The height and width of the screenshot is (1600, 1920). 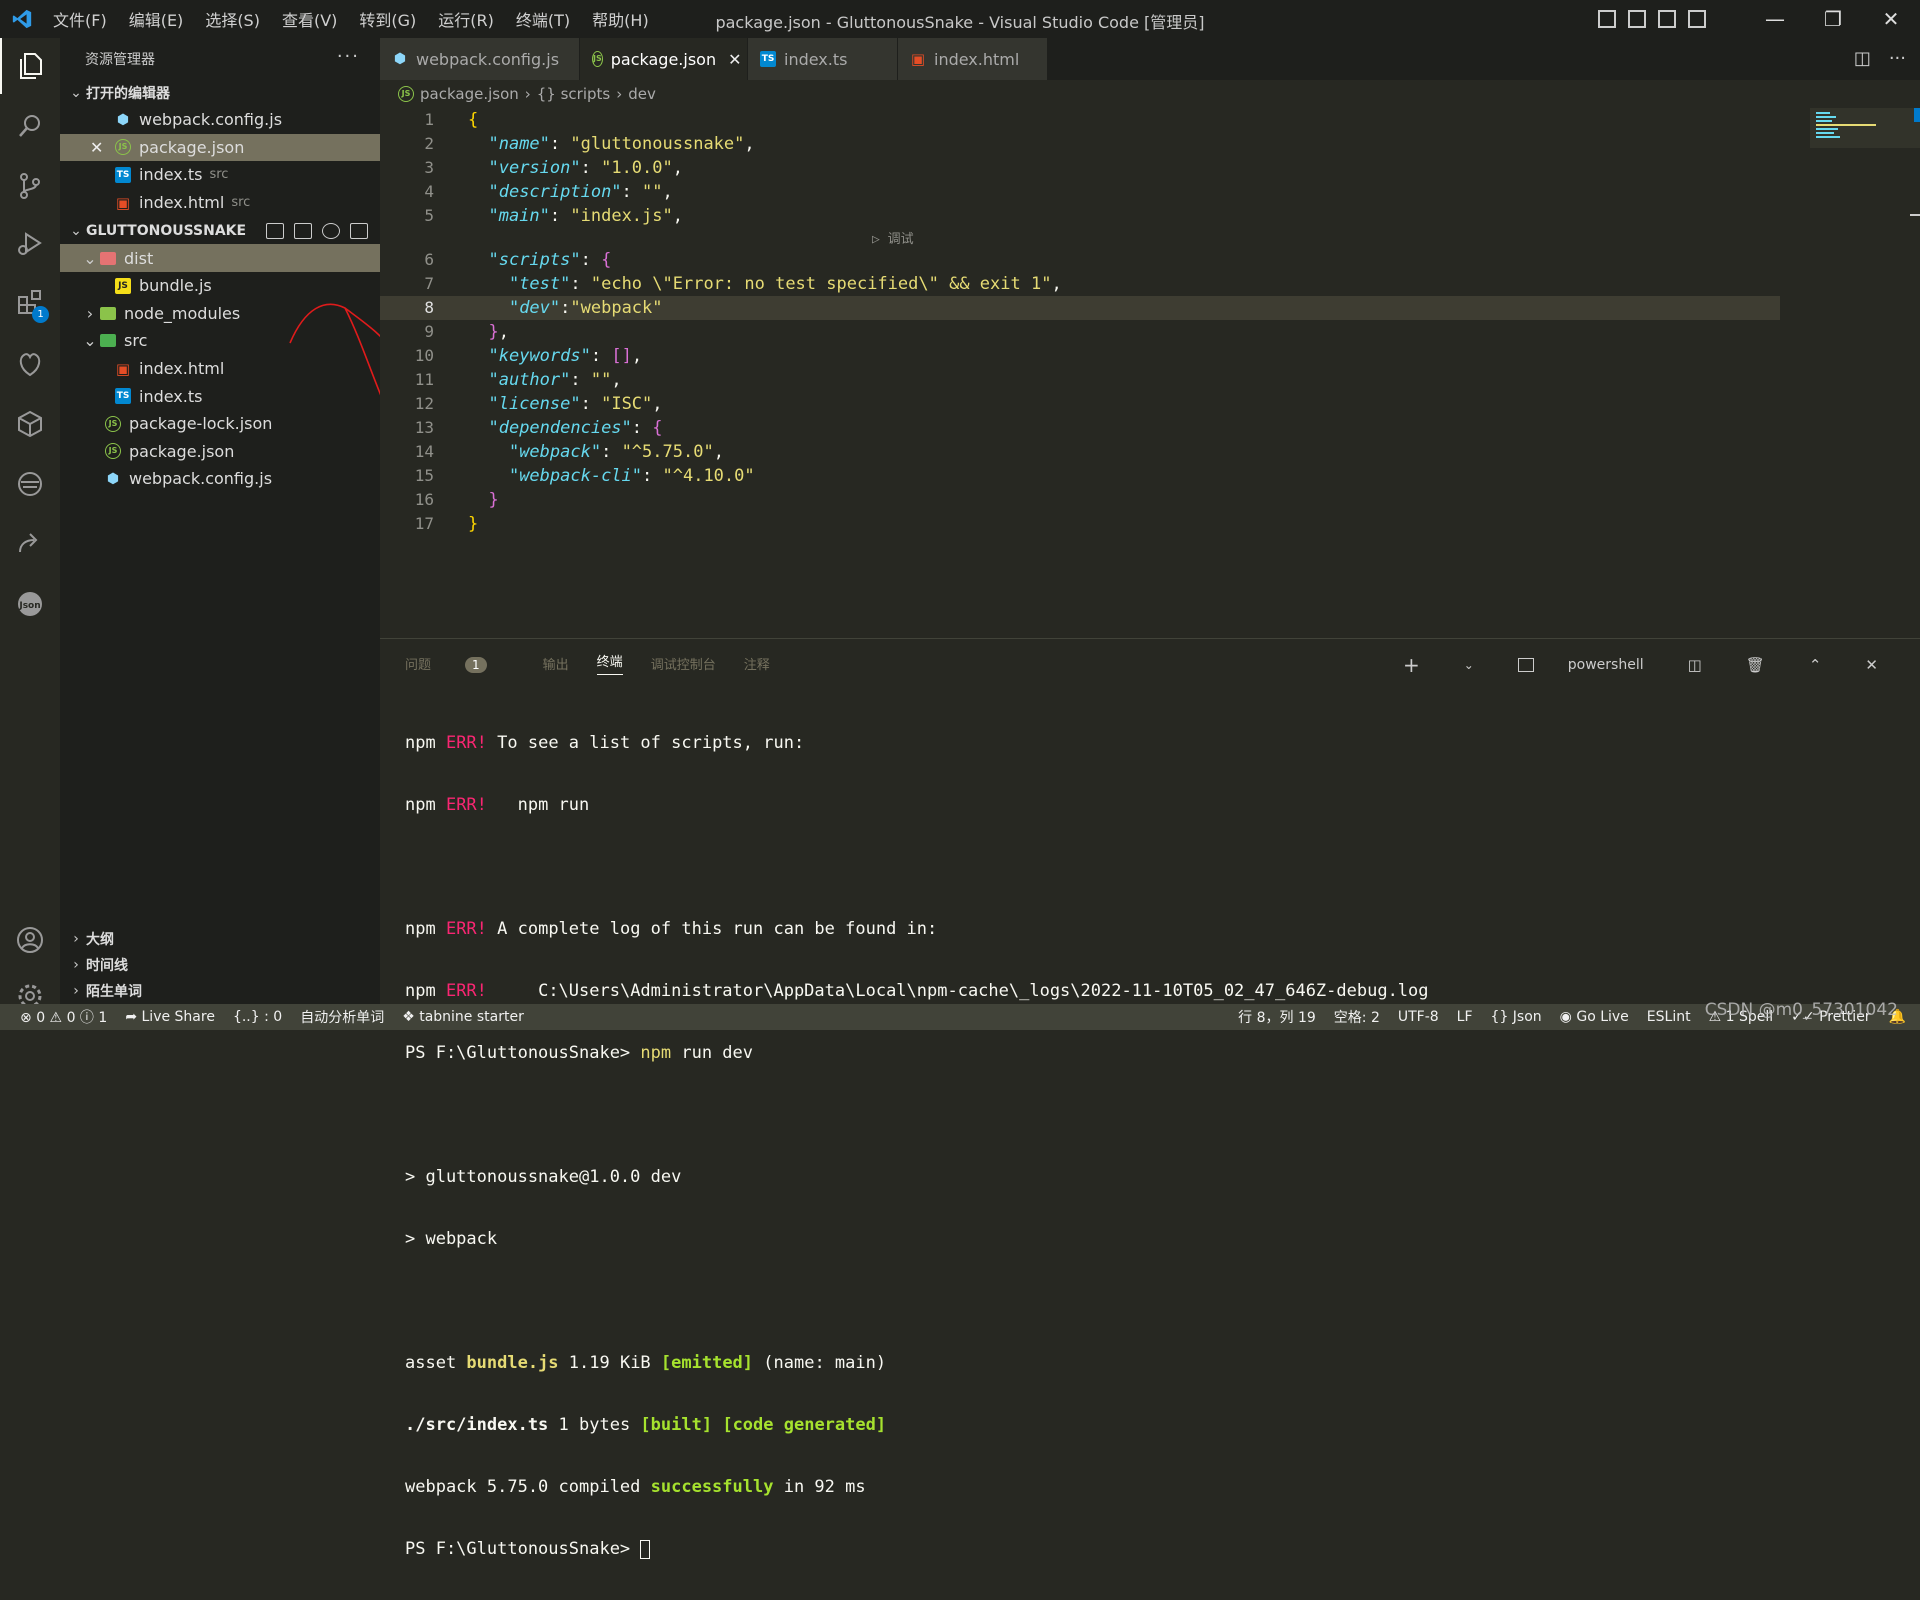 I want to click on json-status: {..} : 0, so click(x=257, y=1017).